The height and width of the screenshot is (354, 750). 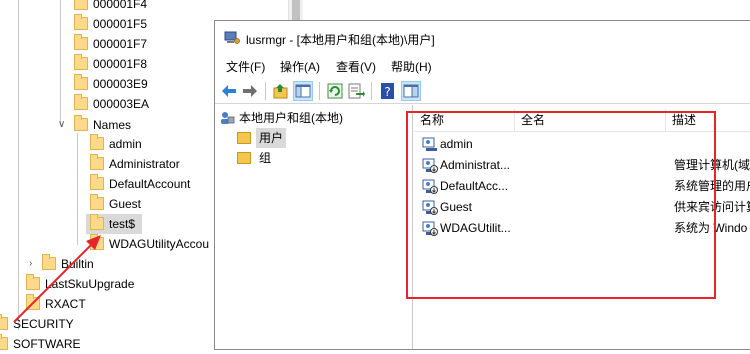 I want to click on registry-key-label: SECURITY, so click(x=43, y=324).